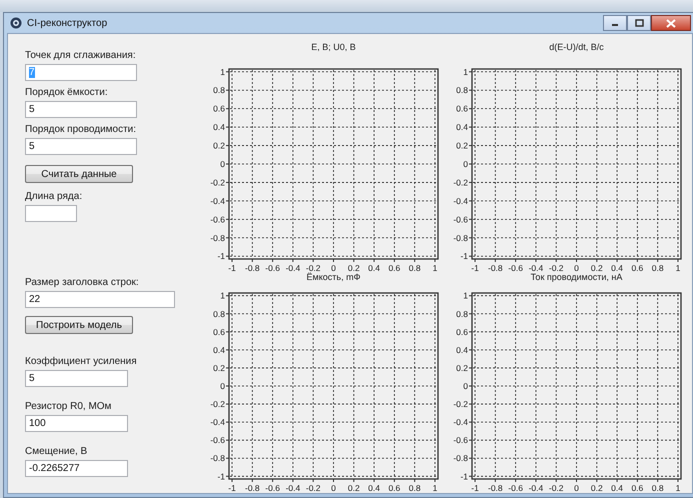  Describe the element at coordinates (615, 23) in the screenshot. I see `minimize-button` at that location.